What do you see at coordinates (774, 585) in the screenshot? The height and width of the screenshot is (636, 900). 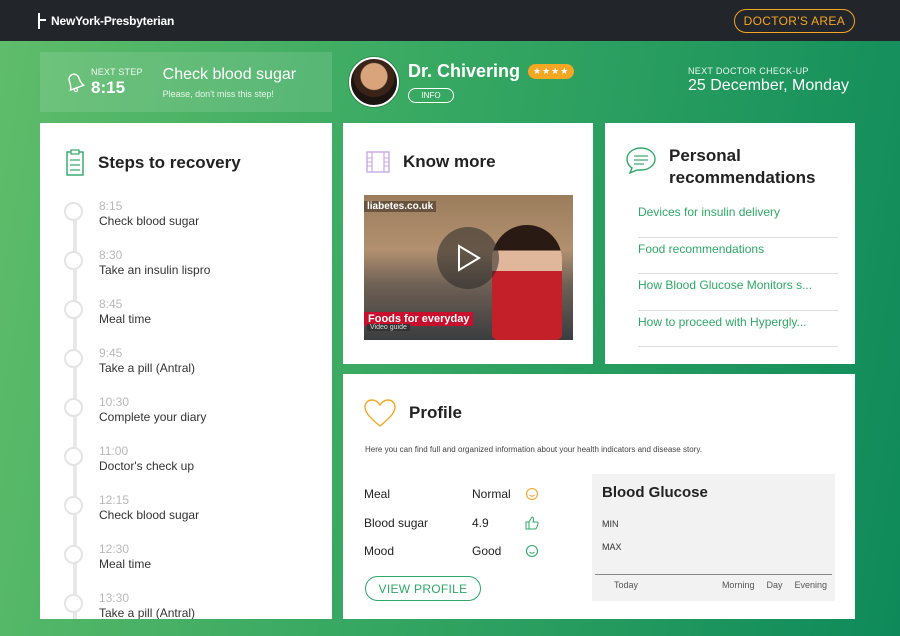 I see `axis-label-day: Day` at bounding box center [774, 585].